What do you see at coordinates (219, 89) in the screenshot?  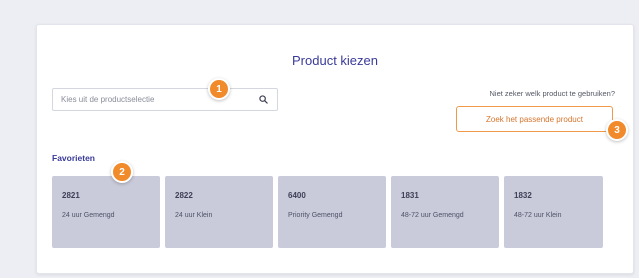 I see `step-badge-1: 1` at bounding box center [219, 89].